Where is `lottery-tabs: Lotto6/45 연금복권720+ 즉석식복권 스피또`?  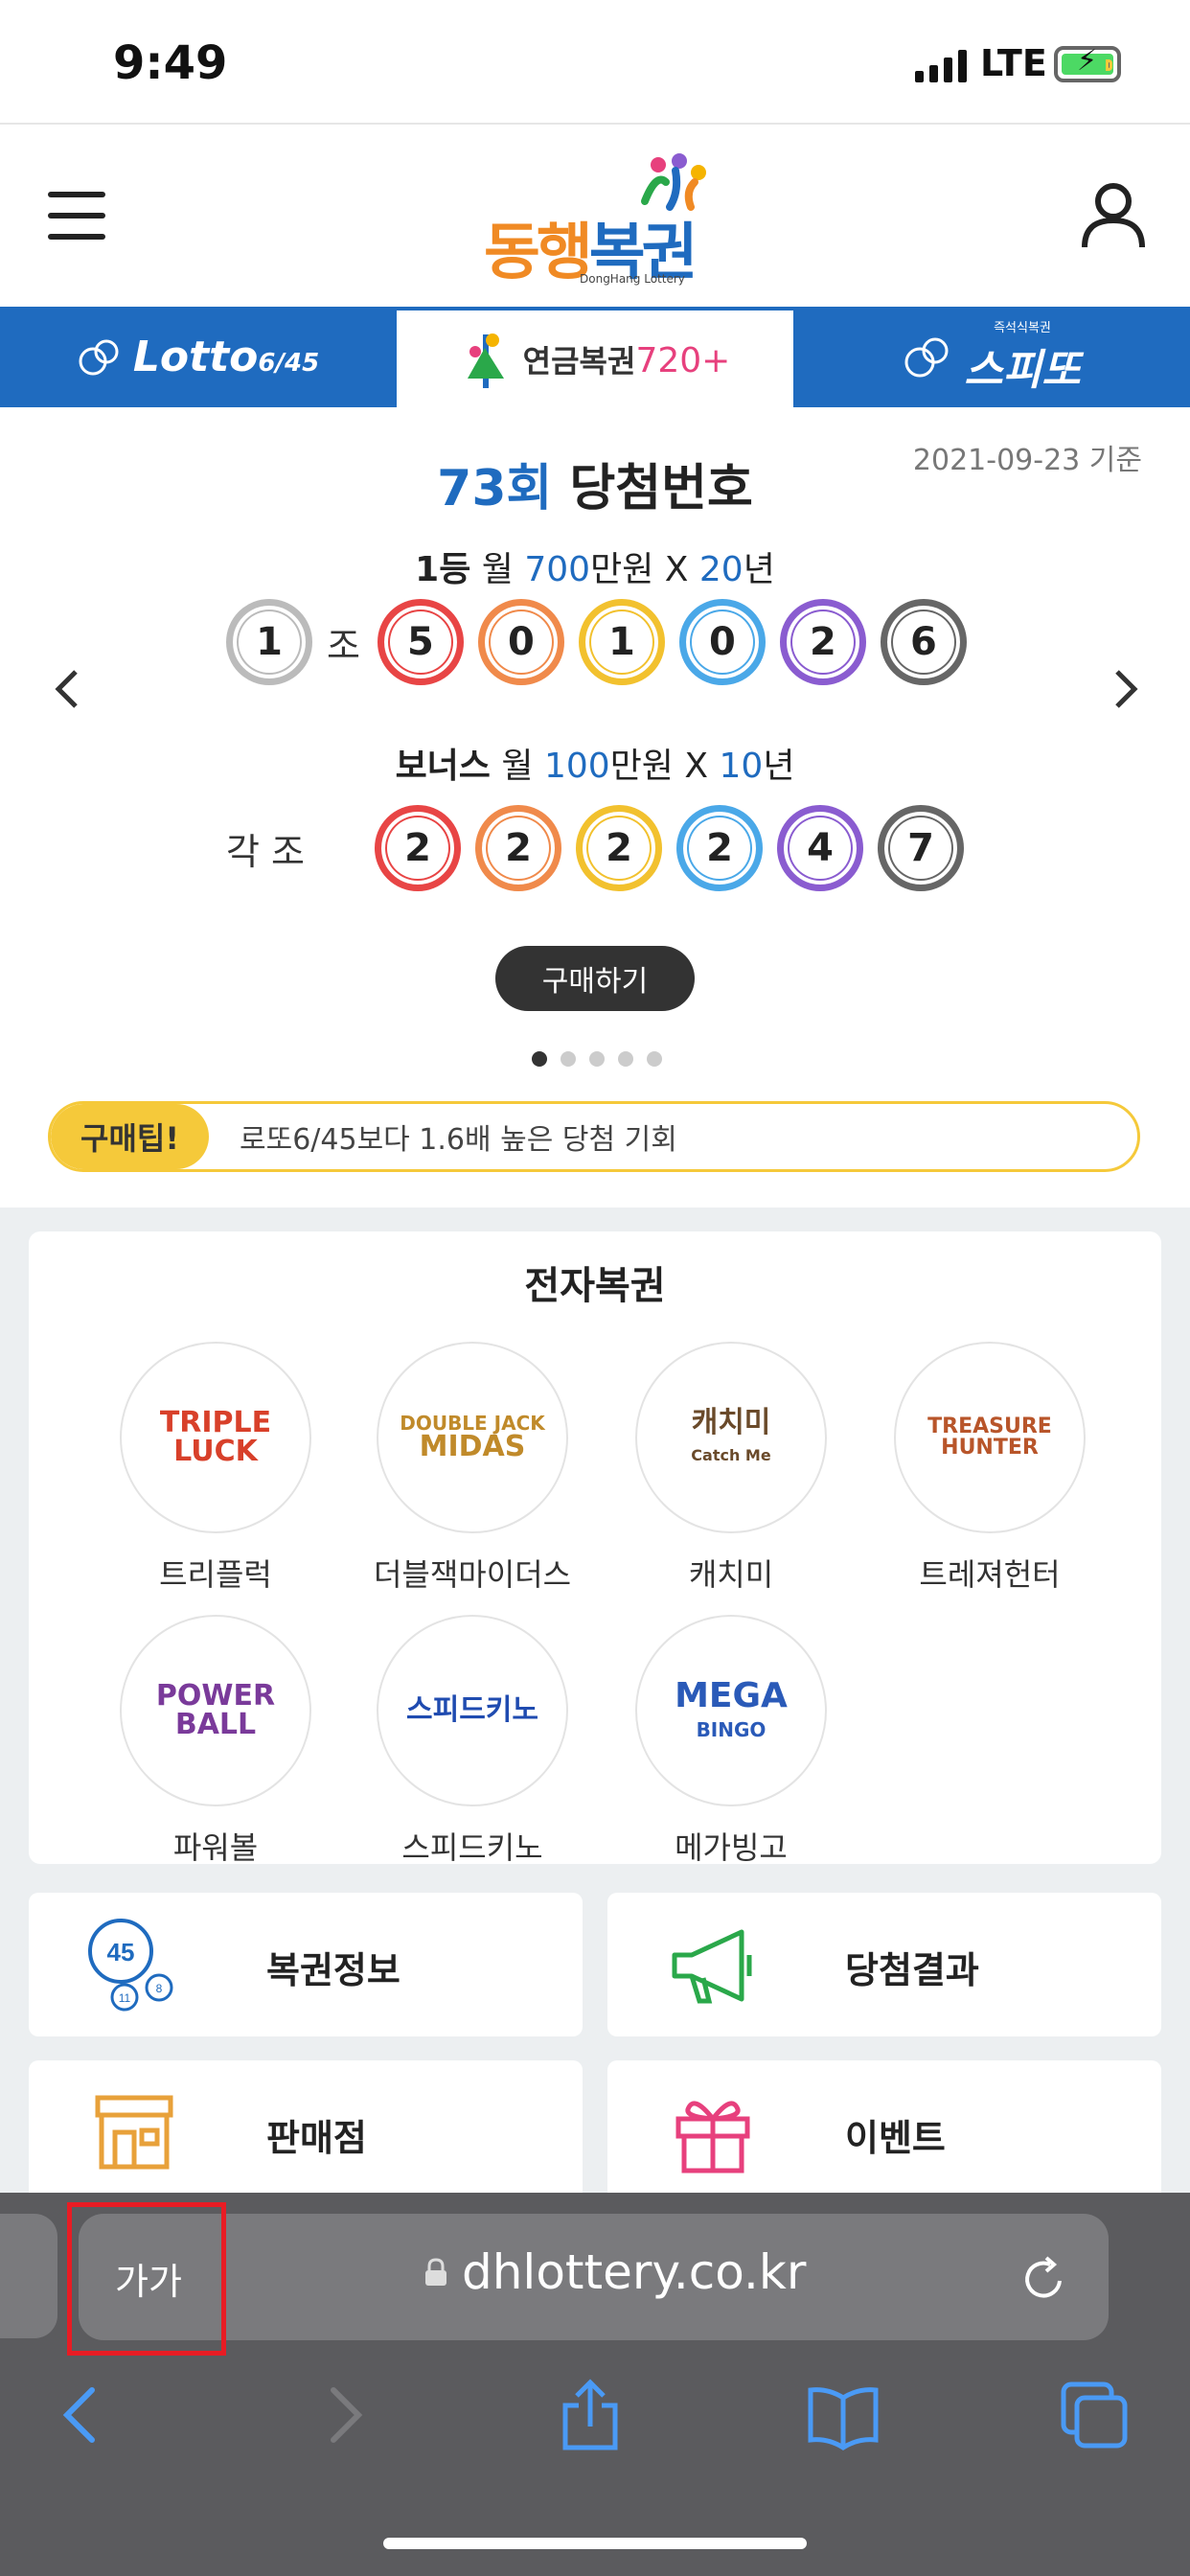
lottery-tabs: Lotto6/45 연금복권720+ 즉석식복권 스피또 is located at coordinates (595, 357).